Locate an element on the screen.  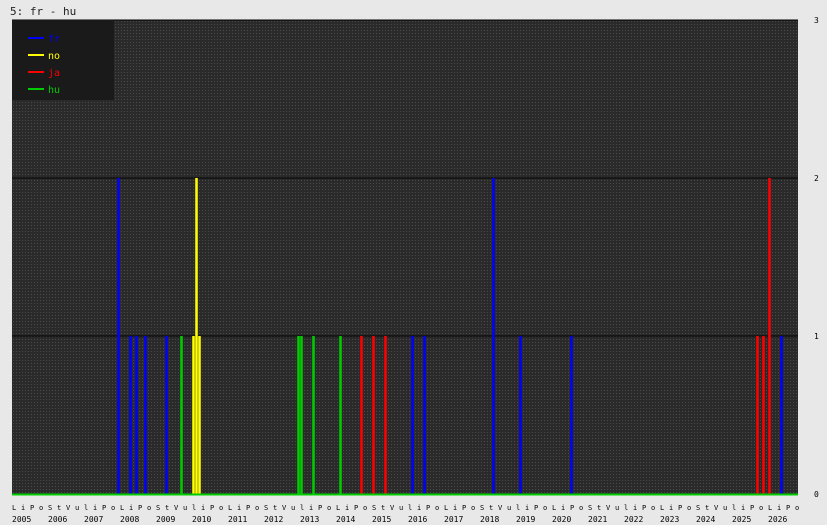
year-label: 2015 is located at coordinates (381, 519).